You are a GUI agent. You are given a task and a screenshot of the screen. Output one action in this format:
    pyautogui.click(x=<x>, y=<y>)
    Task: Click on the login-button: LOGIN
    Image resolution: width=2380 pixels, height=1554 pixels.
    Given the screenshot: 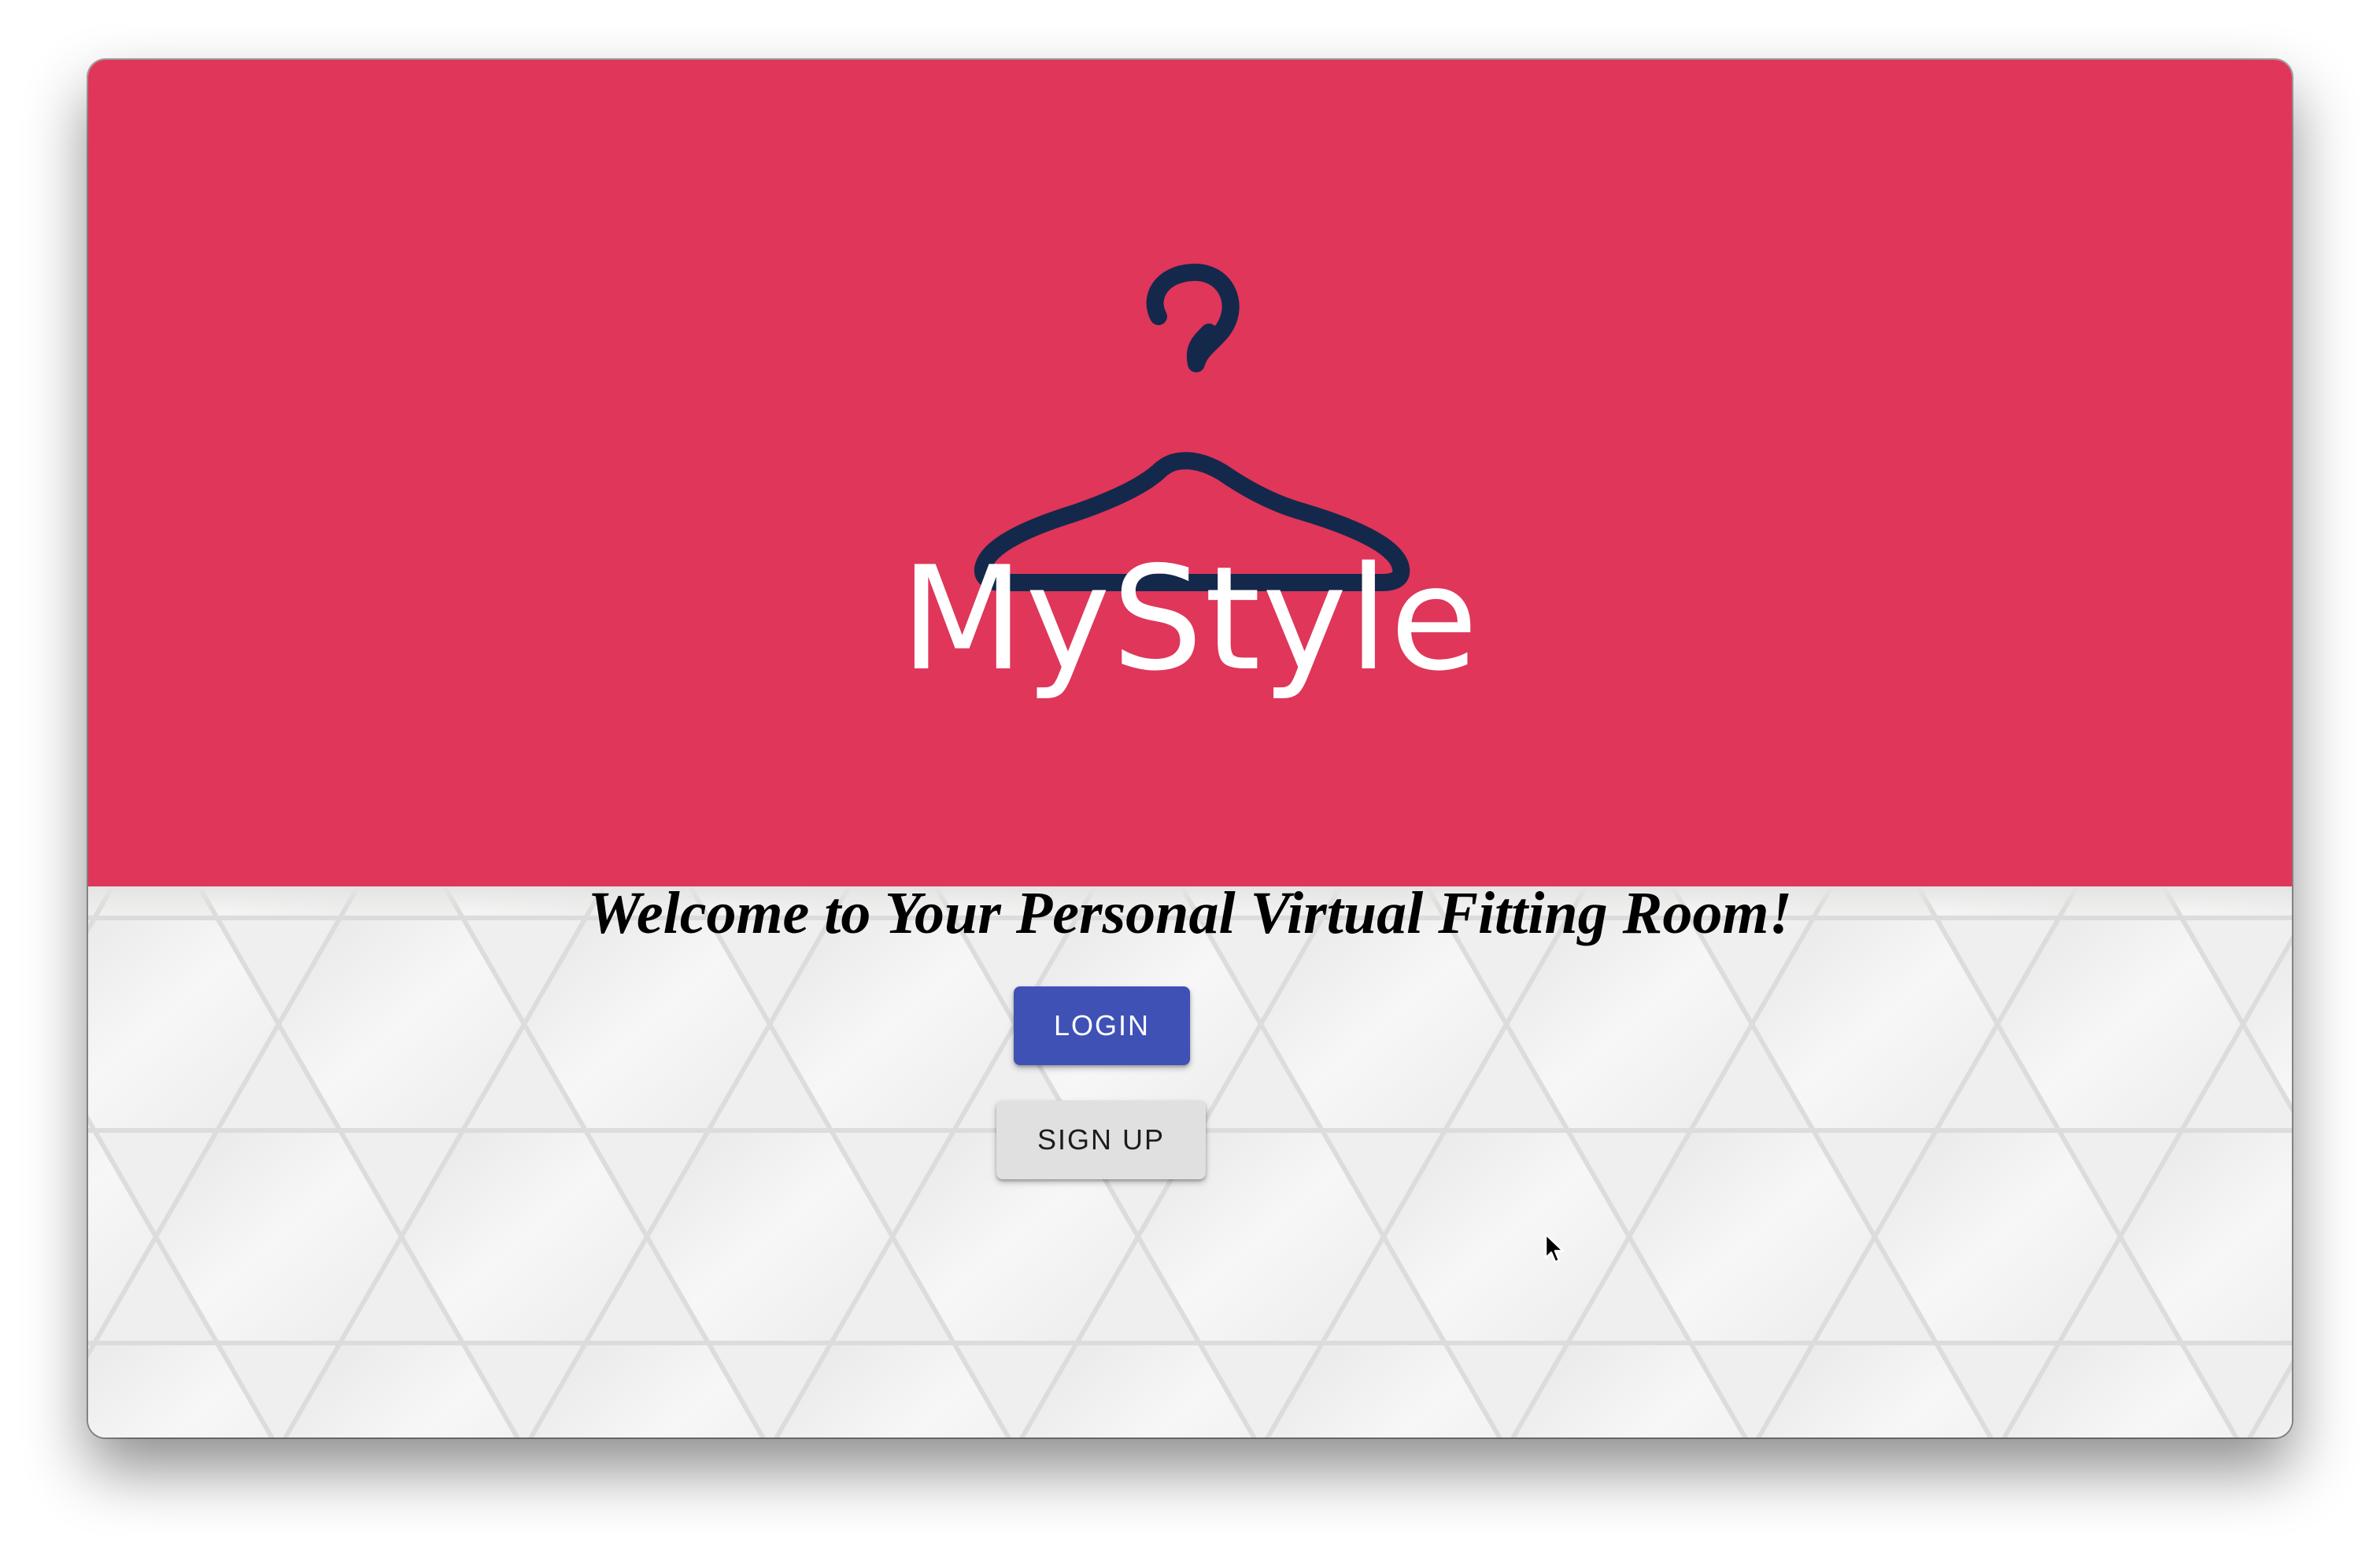 What is the action you would take?
    pyautogui.click(x=1102, y=1025)
    